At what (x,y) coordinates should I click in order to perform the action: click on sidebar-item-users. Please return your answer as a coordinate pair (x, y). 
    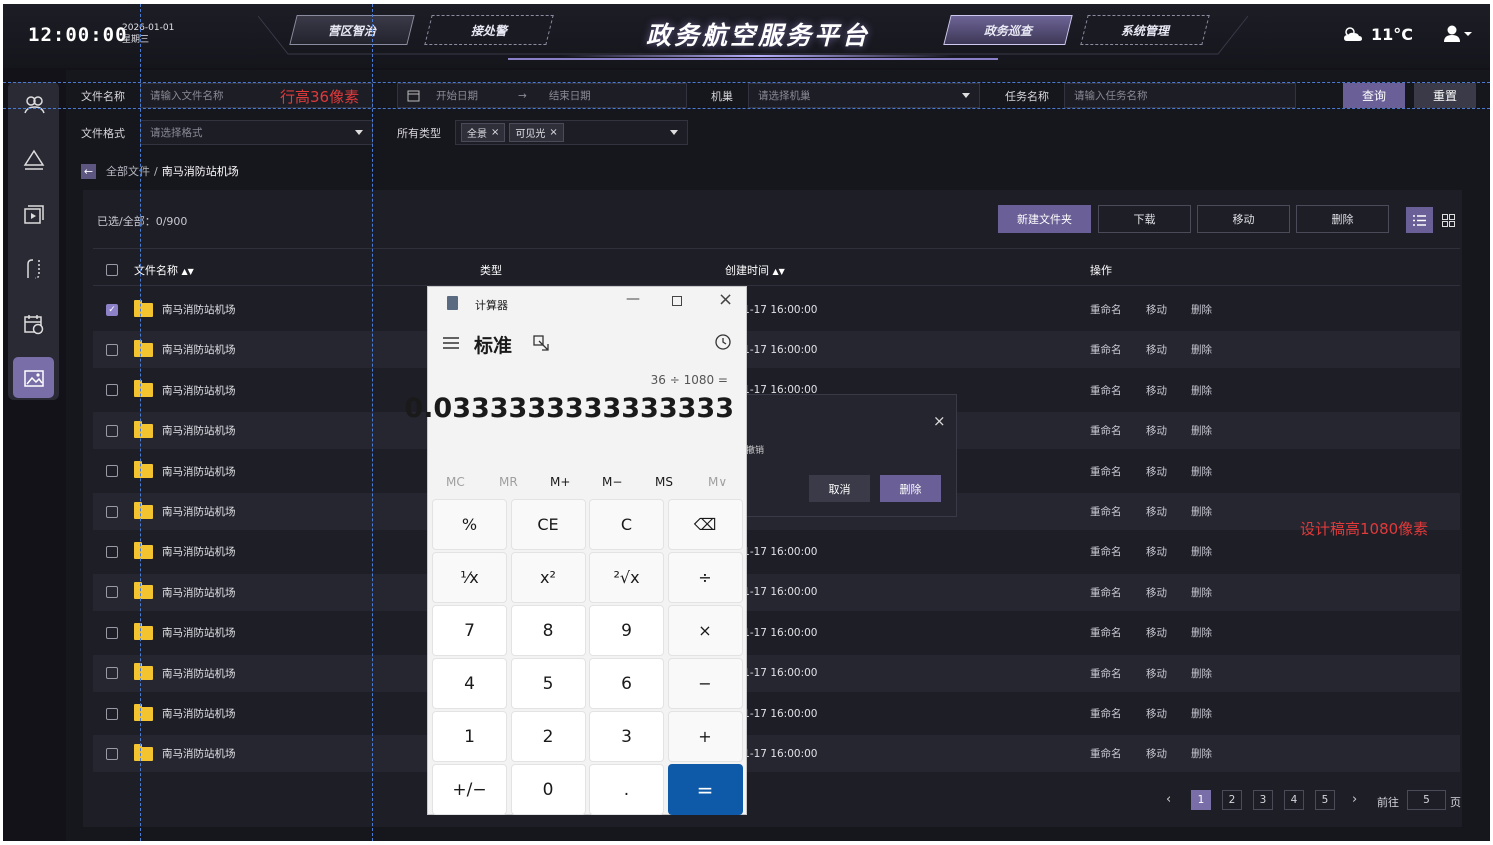
    Looking at the image, I should click on (33, 104).